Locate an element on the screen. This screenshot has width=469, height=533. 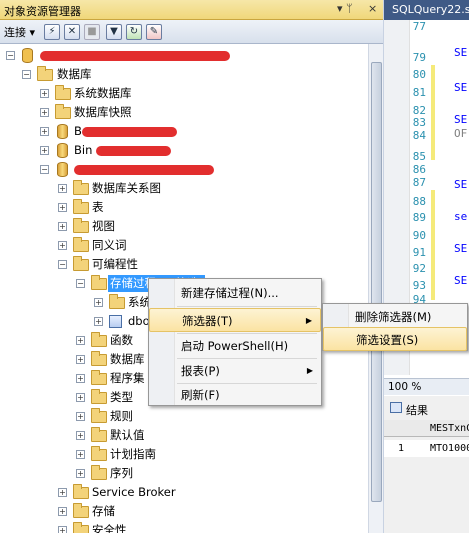
stop-icon: ■ is located at coordinates (92, 32).